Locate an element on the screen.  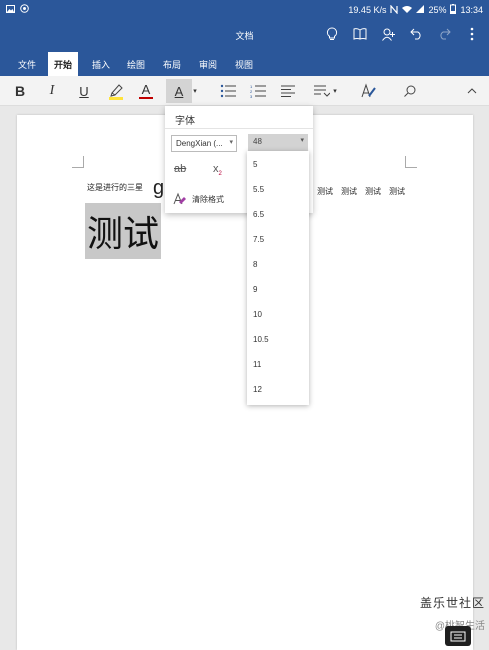
font-color-button: A is located at coordinates (146, 91).